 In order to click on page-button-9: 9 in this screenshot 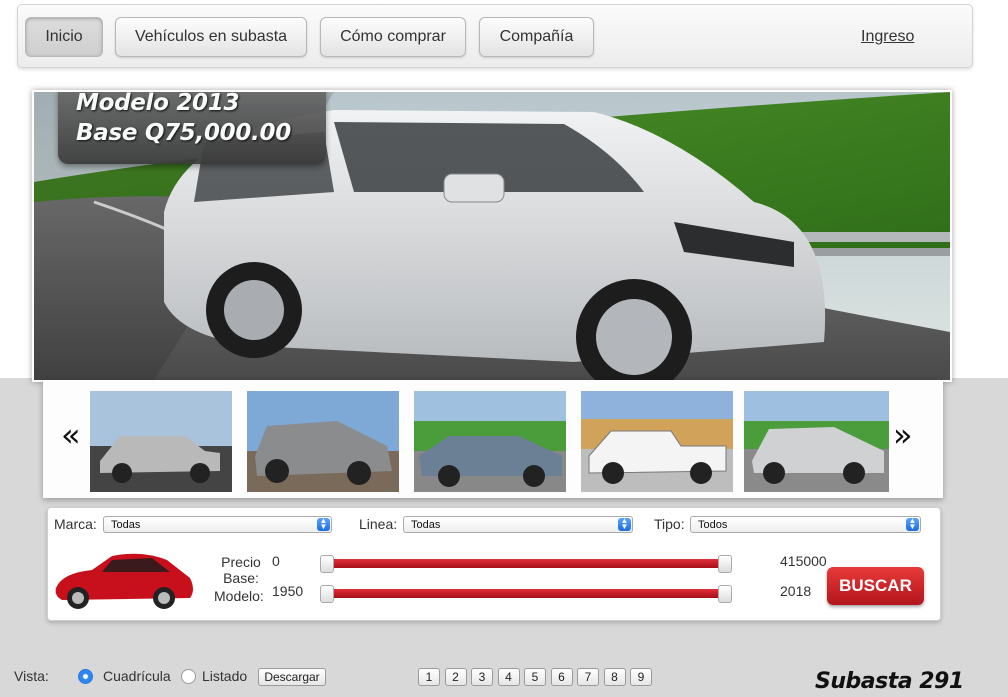, I will do `click(641, 677)`.